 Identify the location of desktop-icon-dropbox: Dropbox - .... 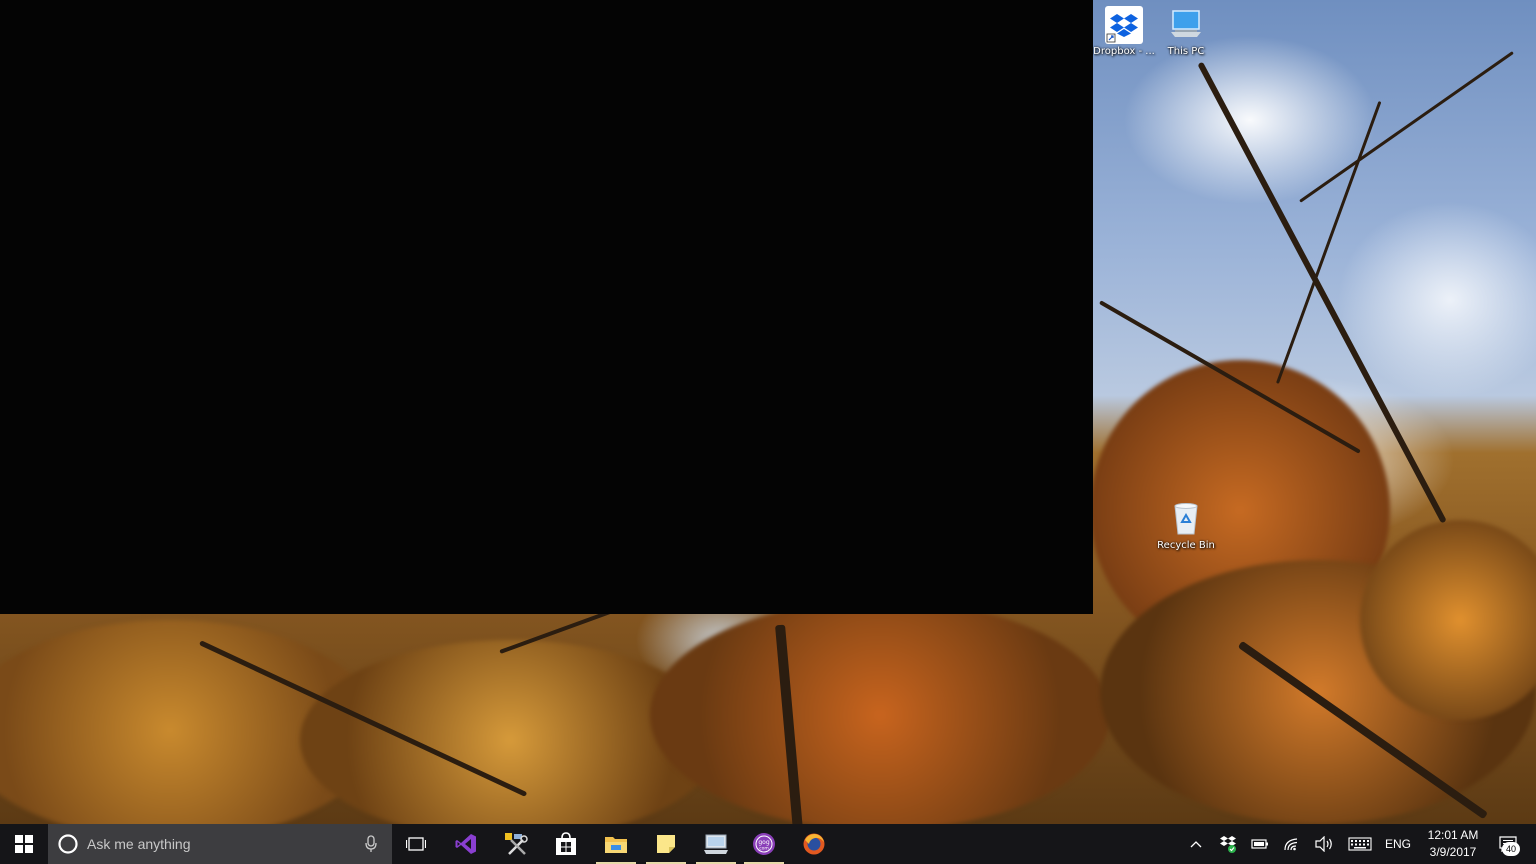
(1124, 31).